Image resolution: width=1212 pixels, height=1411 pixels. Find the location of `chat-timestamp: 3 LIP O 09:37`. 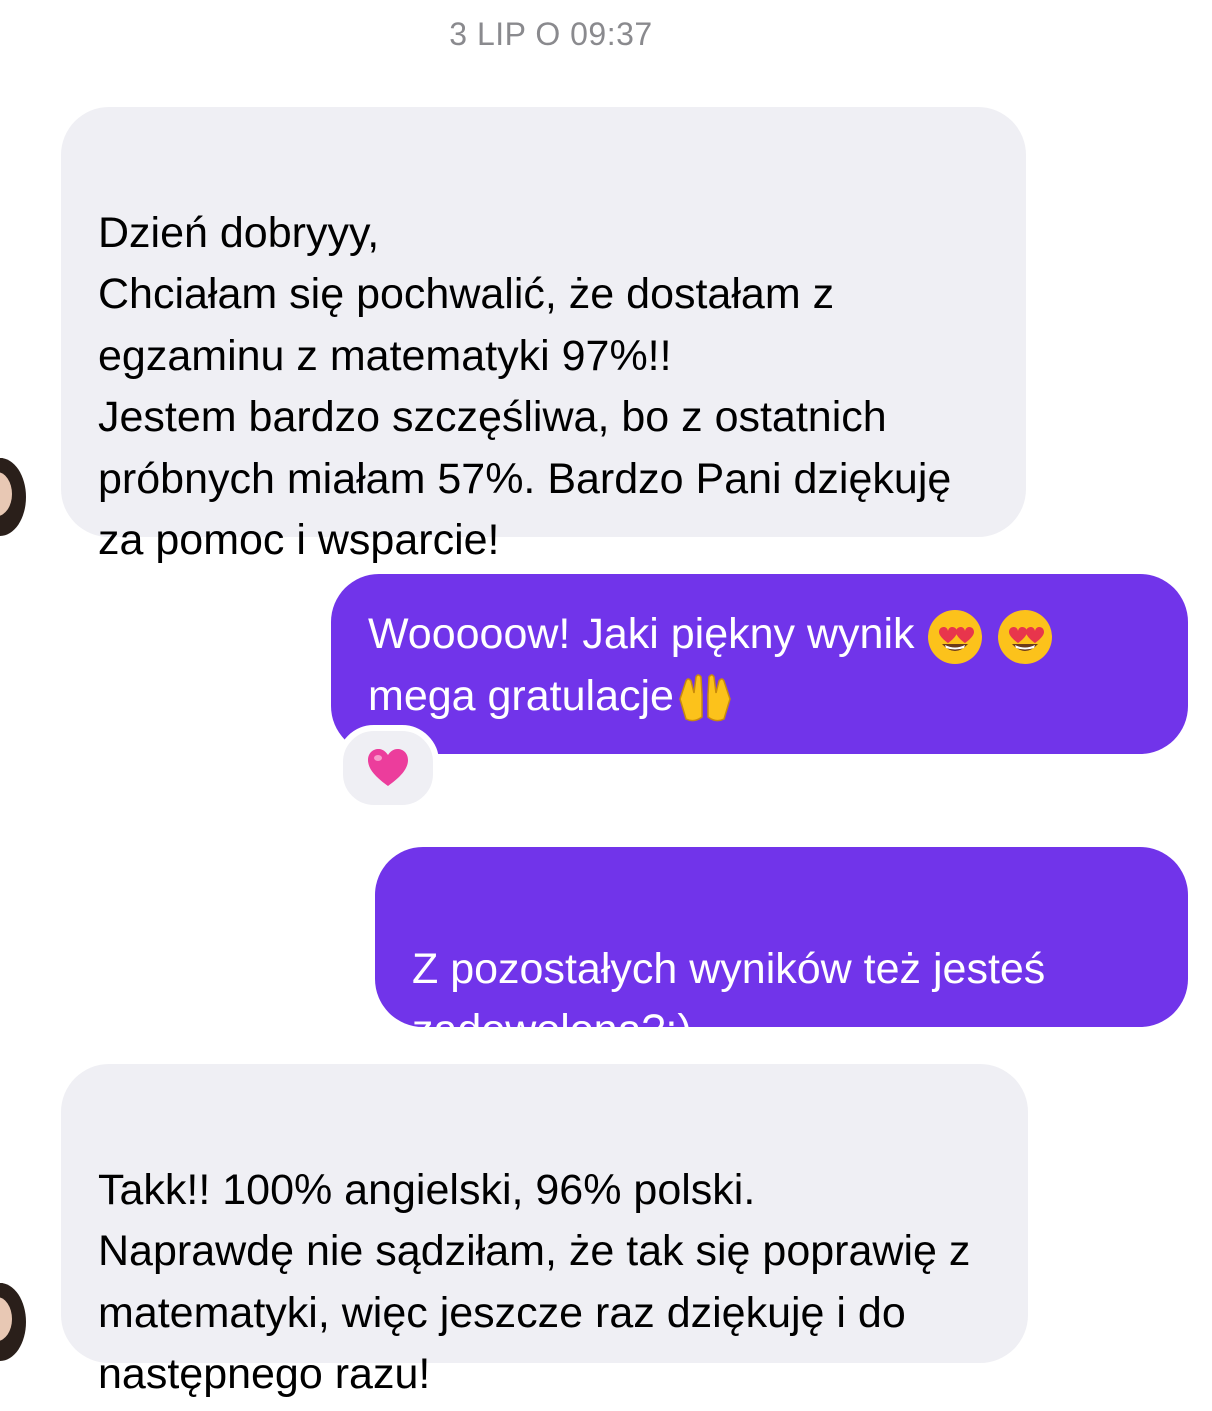

chat-timestamp: 3 LIP O 09:37 is located at coordinates (551, 34).